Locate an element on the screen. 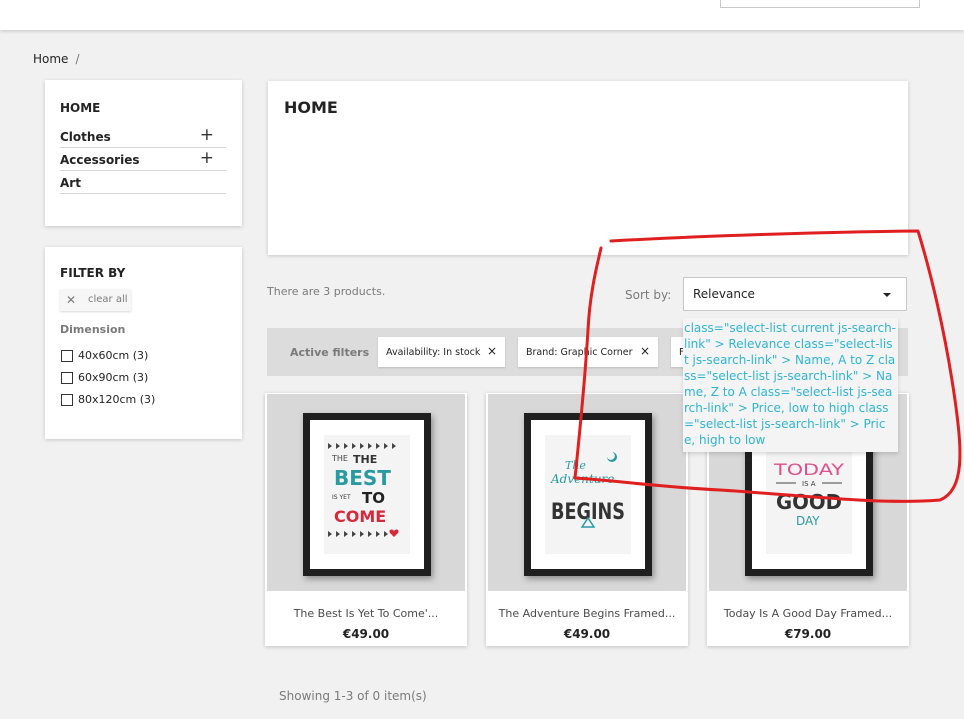 This screenshot has height=719, width=964. poster-artwork: The Adventure BEGINS is located at coordinates (587, 490).